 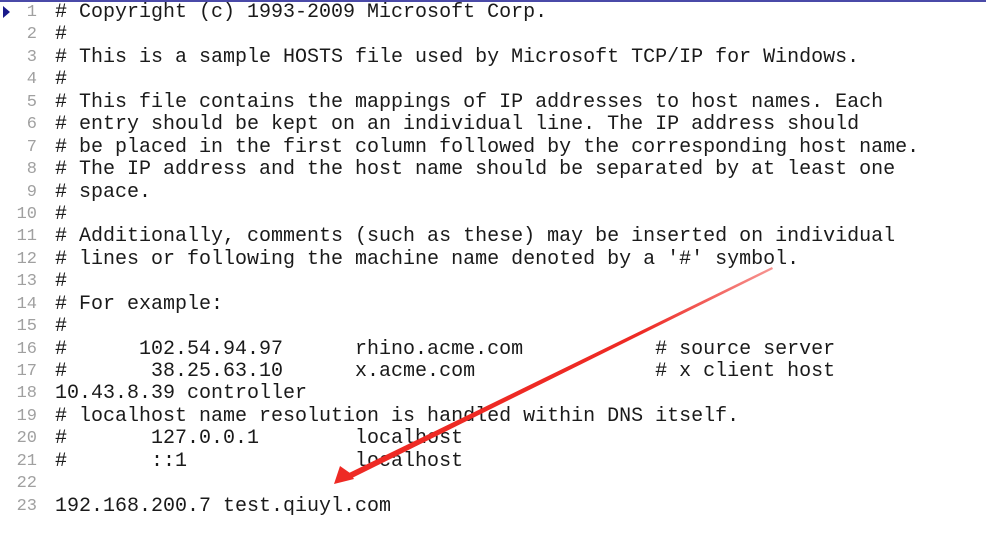 I want to click on editor-line: 10 #, so click(x=493, y=214).